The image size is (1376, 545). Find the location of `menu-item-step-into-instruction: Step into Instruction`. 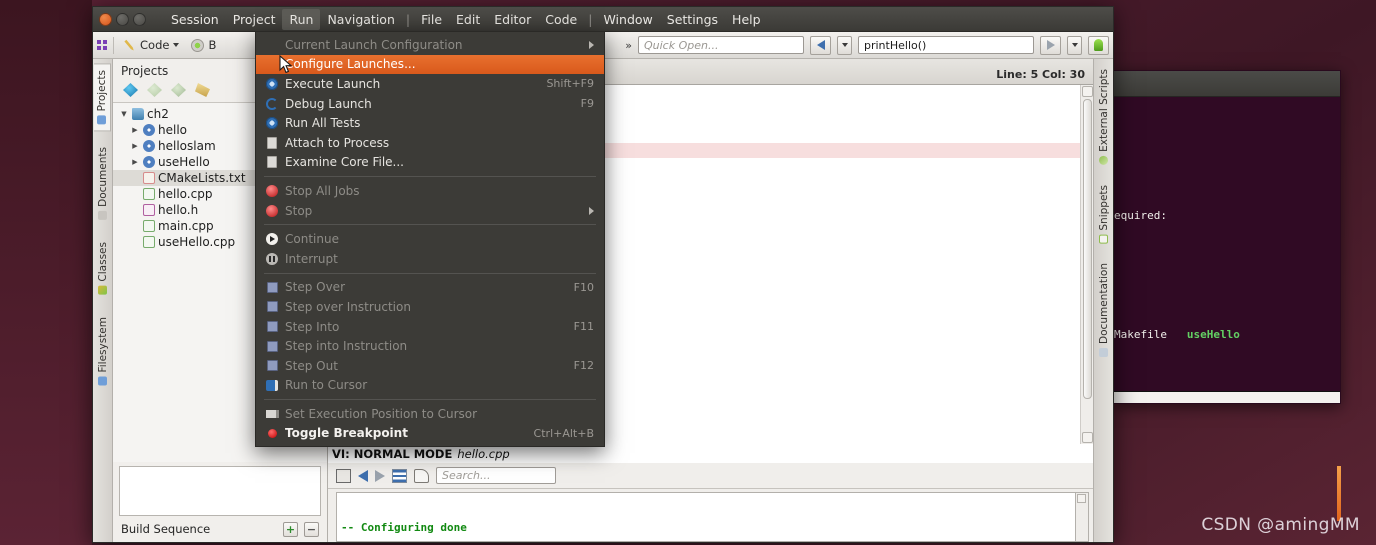

menu-item-step-into-instruction: Step into Instruction is located at coordinates (430, 346).